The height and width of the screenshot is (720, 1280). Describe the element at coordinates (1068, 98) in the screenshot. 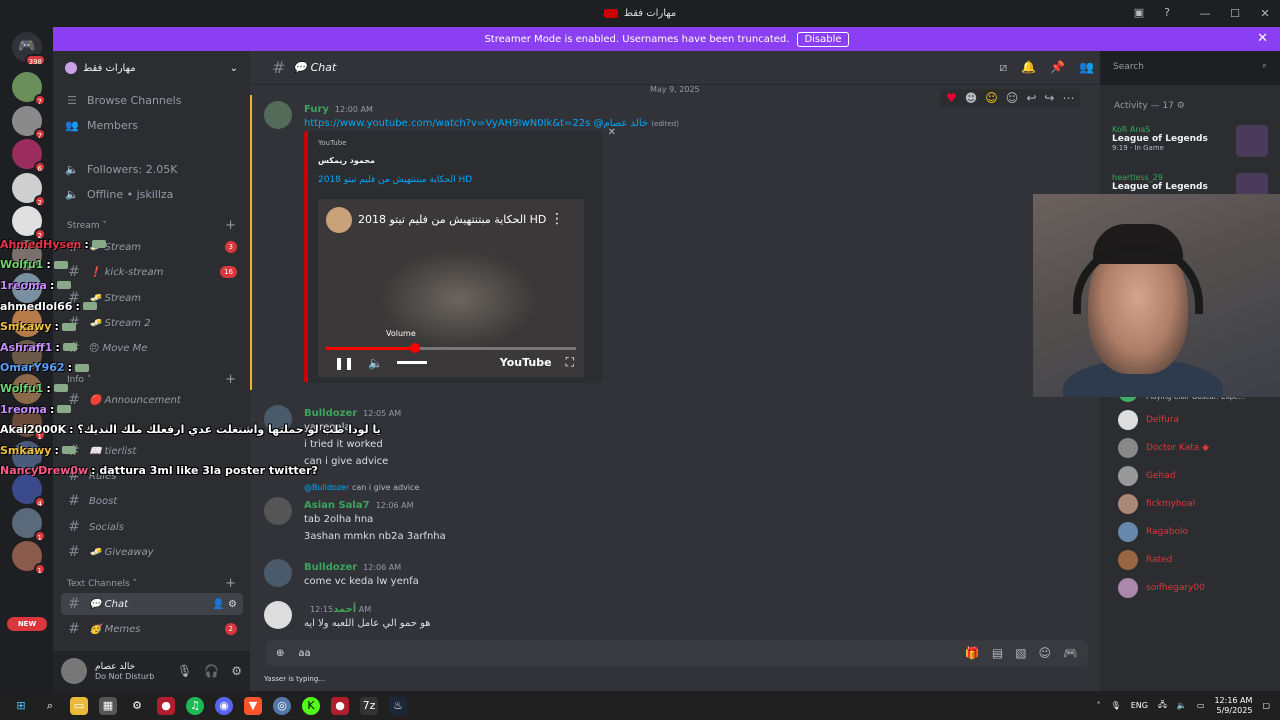

I see `more-icon: ⋯` at that location.